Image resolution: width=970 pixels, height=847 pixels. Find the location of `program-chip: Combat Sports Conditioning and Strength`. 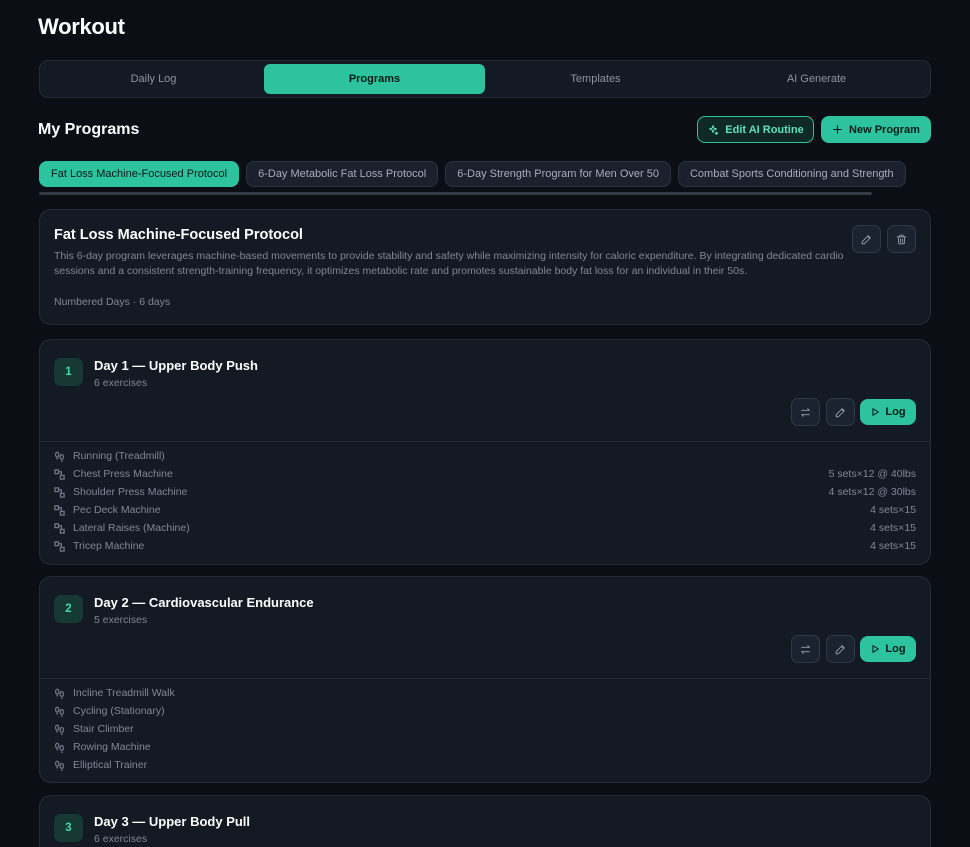

program-chip: Combat Sports Conditioning and Strength is located at coordinates (791, 174).